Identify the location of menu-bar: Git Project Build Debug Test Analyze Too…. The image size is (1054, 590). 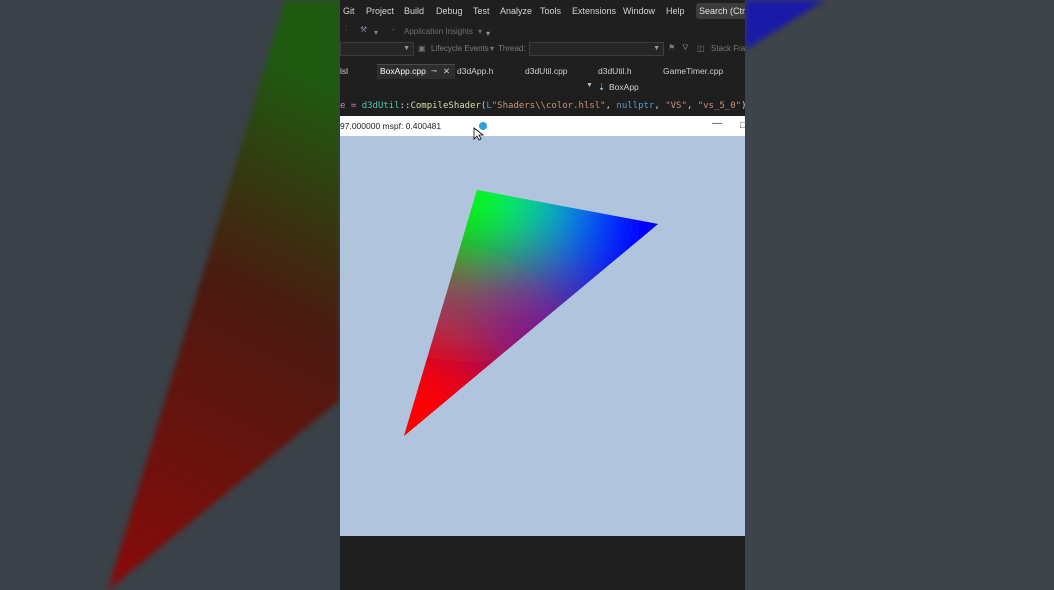
(542, 11).